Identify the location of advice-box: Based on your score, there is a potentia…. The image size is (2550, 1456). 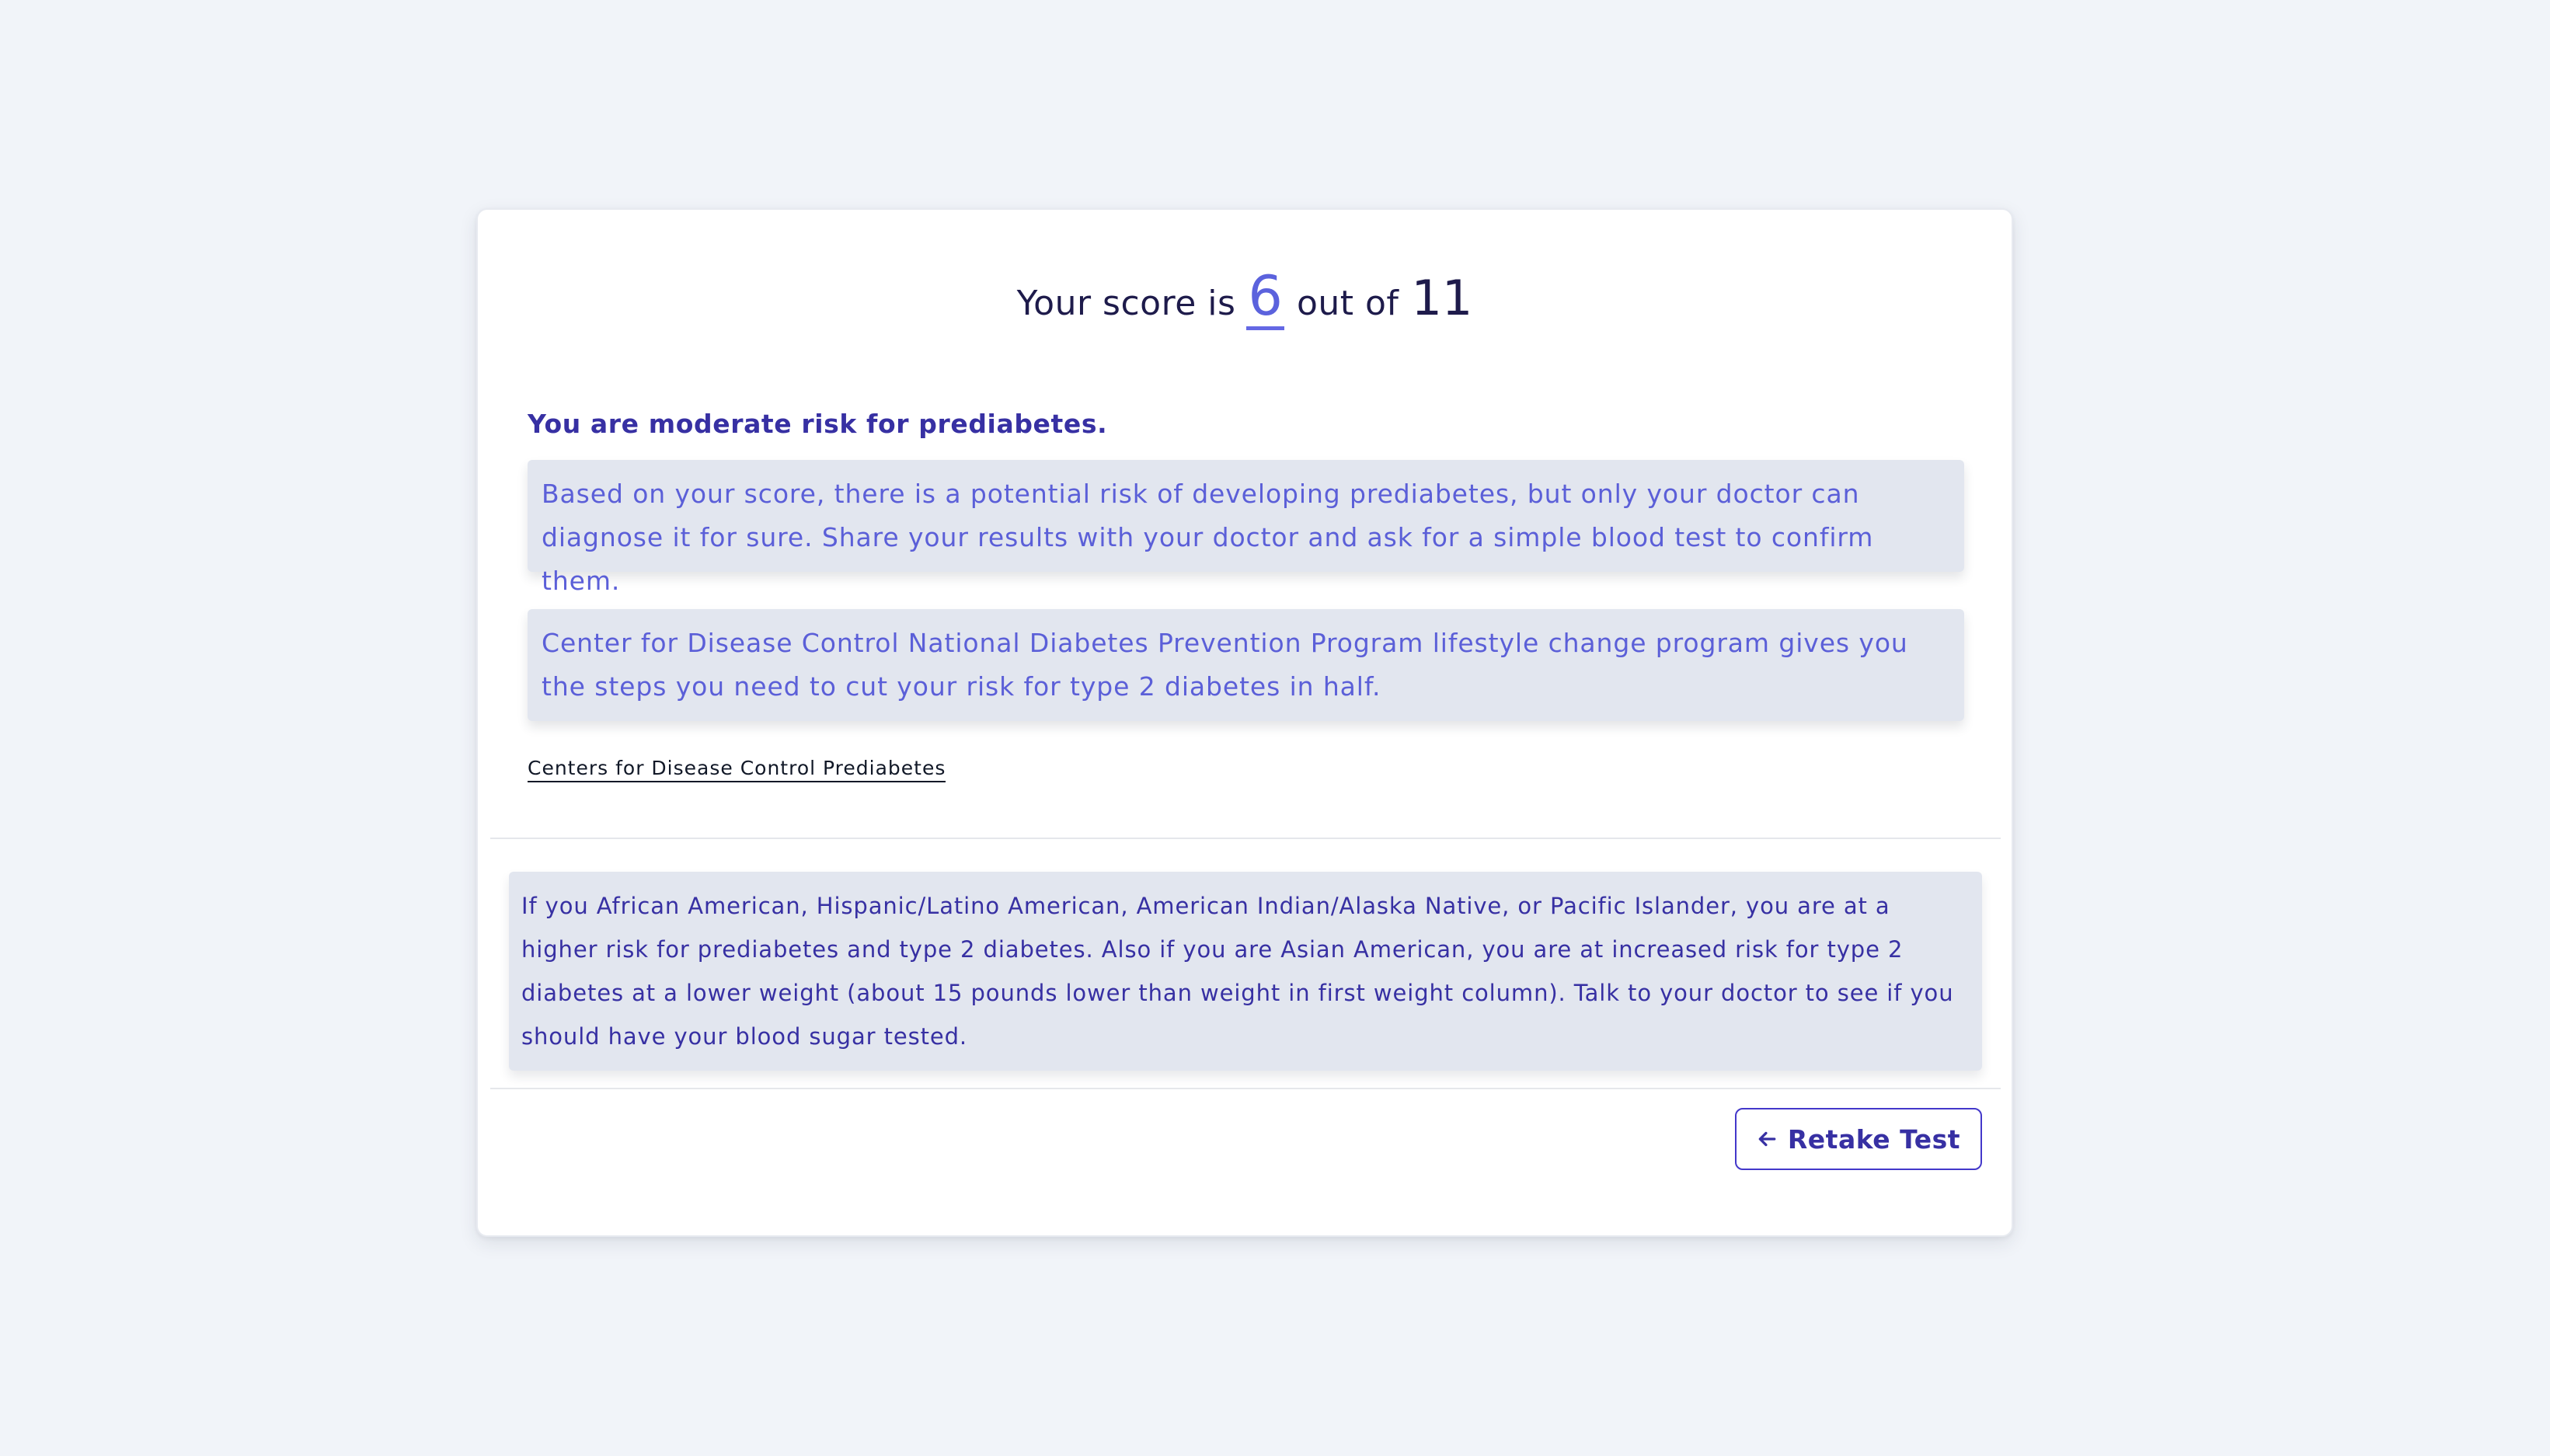
(1246, 528).